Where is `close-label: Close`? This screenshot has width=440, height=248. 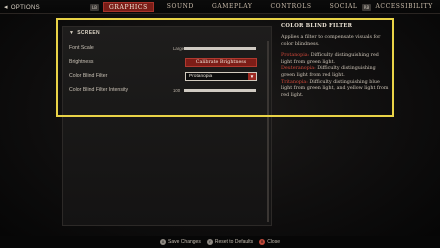
close-label: Close is located at coordinates (273, 242).